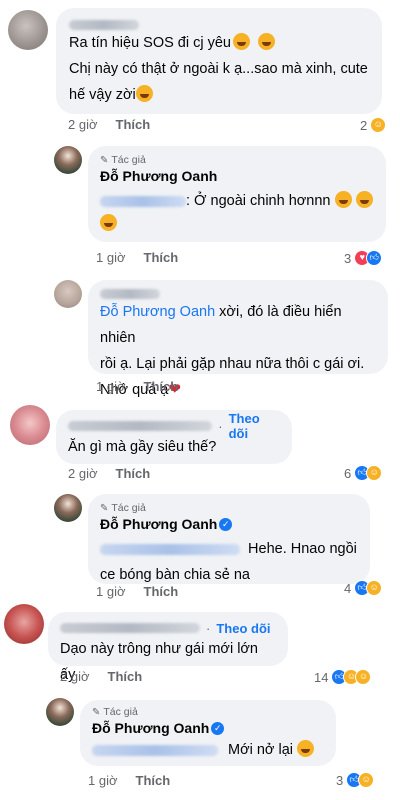 The width and height of the screenshot is (400, 800). What do you see at coordinates (258, 201) in the screenshot?
I see `reply-text: : Ở ngoài chinh hơnnn` at bounding box center [258, 201].